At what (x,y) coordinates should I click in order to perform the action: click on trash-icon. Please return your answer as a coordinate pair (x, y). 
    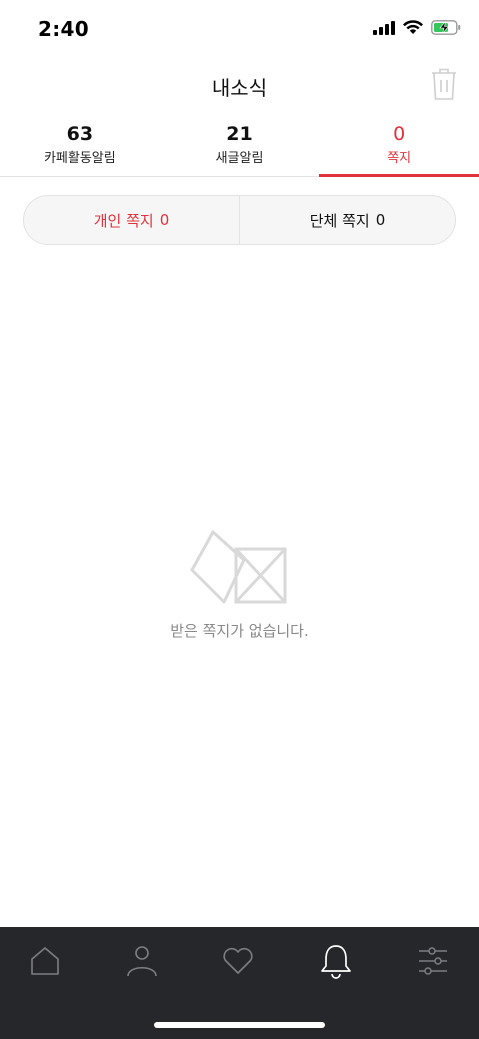
    Looking at the image, I should click on (444, 84).